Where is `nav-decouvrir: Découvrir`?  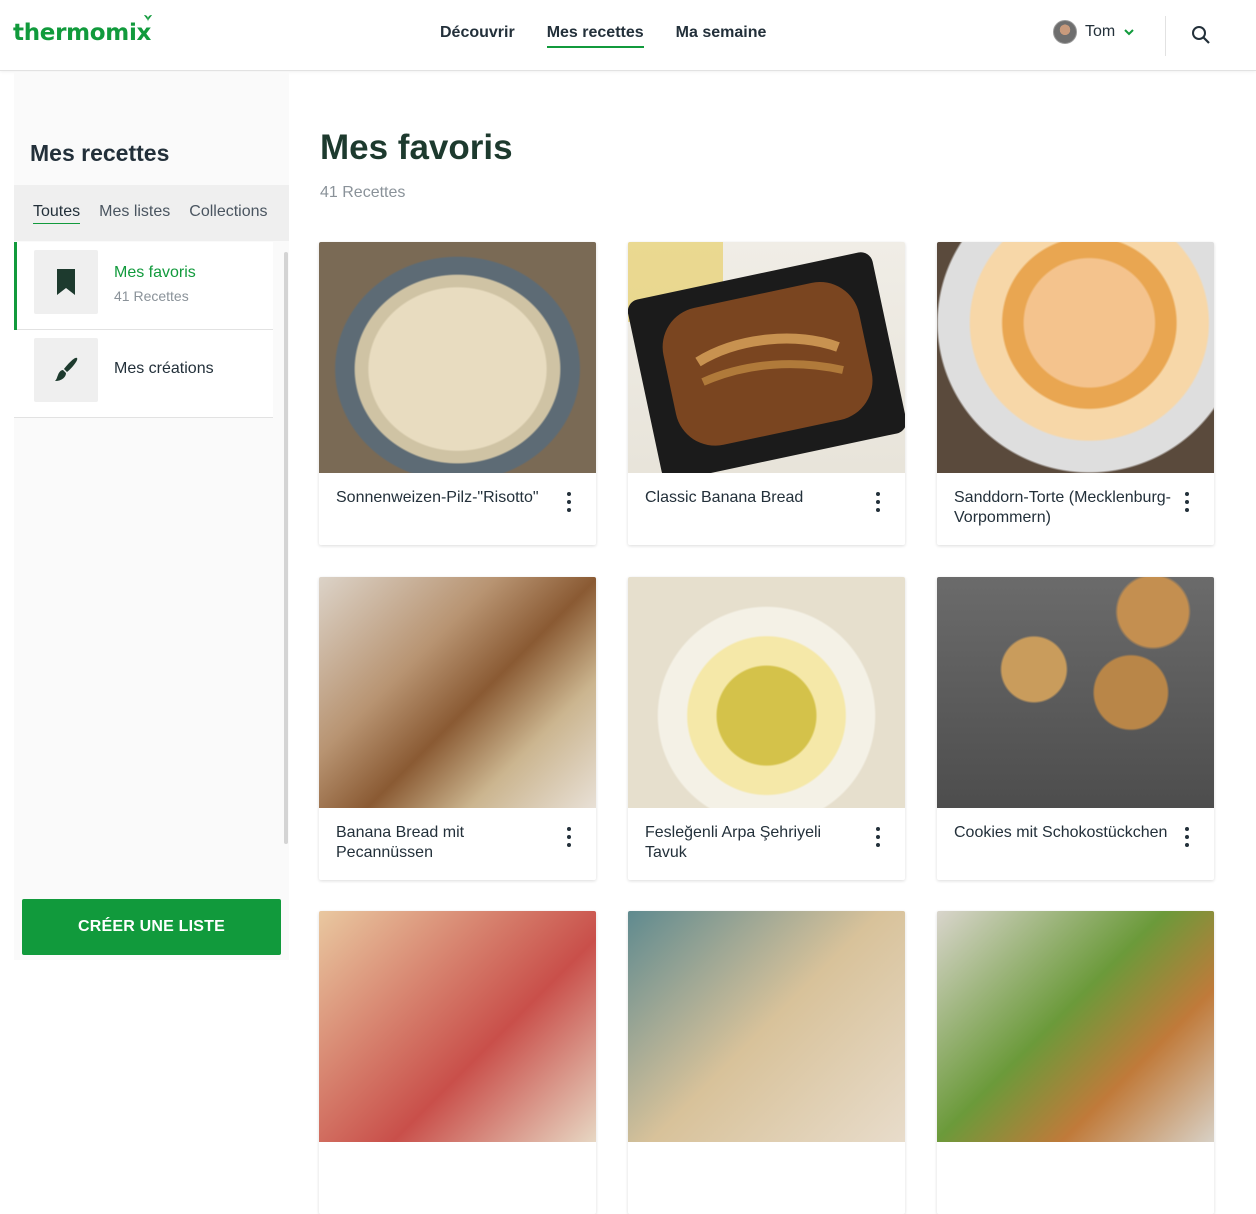 nav-decouvrir: Découvrir is located at coordinates (477, 36).